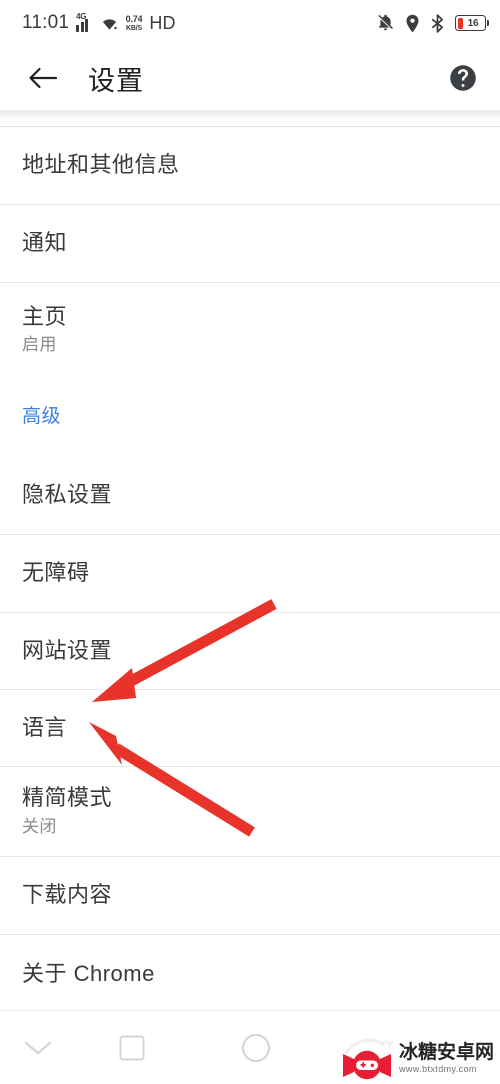 This screenshot has height=1084, width=500. What do you see at coordinates (116, 80) in the screenshot?
I see `page-title: 设置` at bounding box center [116, 80].